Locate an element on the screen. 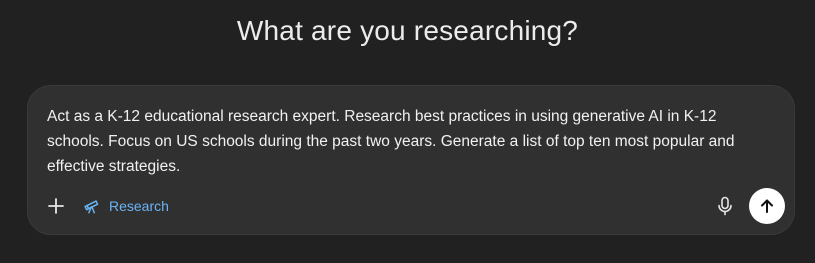 This screenshot has width=815, height=263. voice-input-button is located at coordinates (725, 206).